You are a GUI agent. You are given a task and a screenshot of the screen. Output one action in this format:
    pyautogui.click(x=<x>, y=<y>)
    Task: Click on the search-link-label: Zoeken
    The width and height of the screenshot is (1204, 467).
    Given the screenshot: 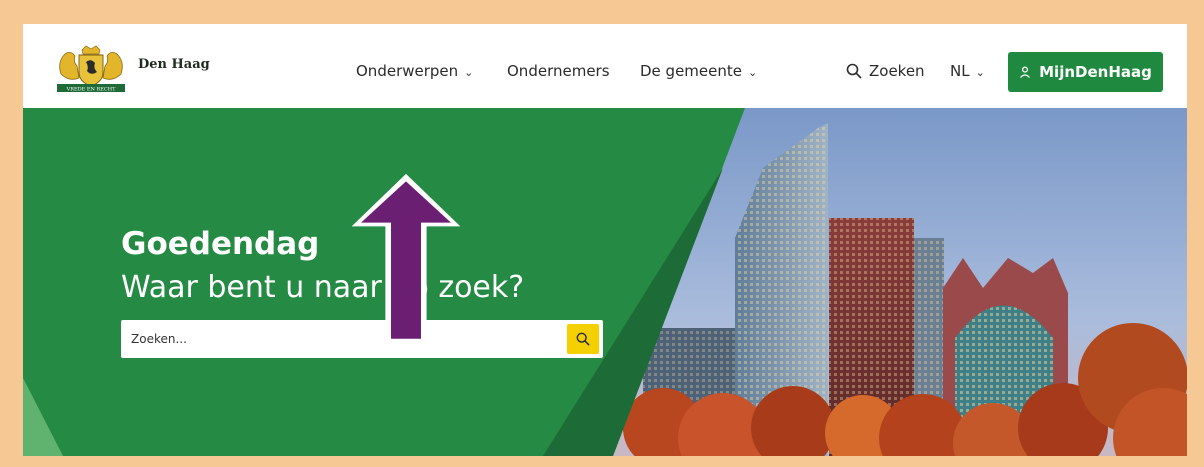 What is the action you would take?
    pyautogui.click(x=897, y=71)
    